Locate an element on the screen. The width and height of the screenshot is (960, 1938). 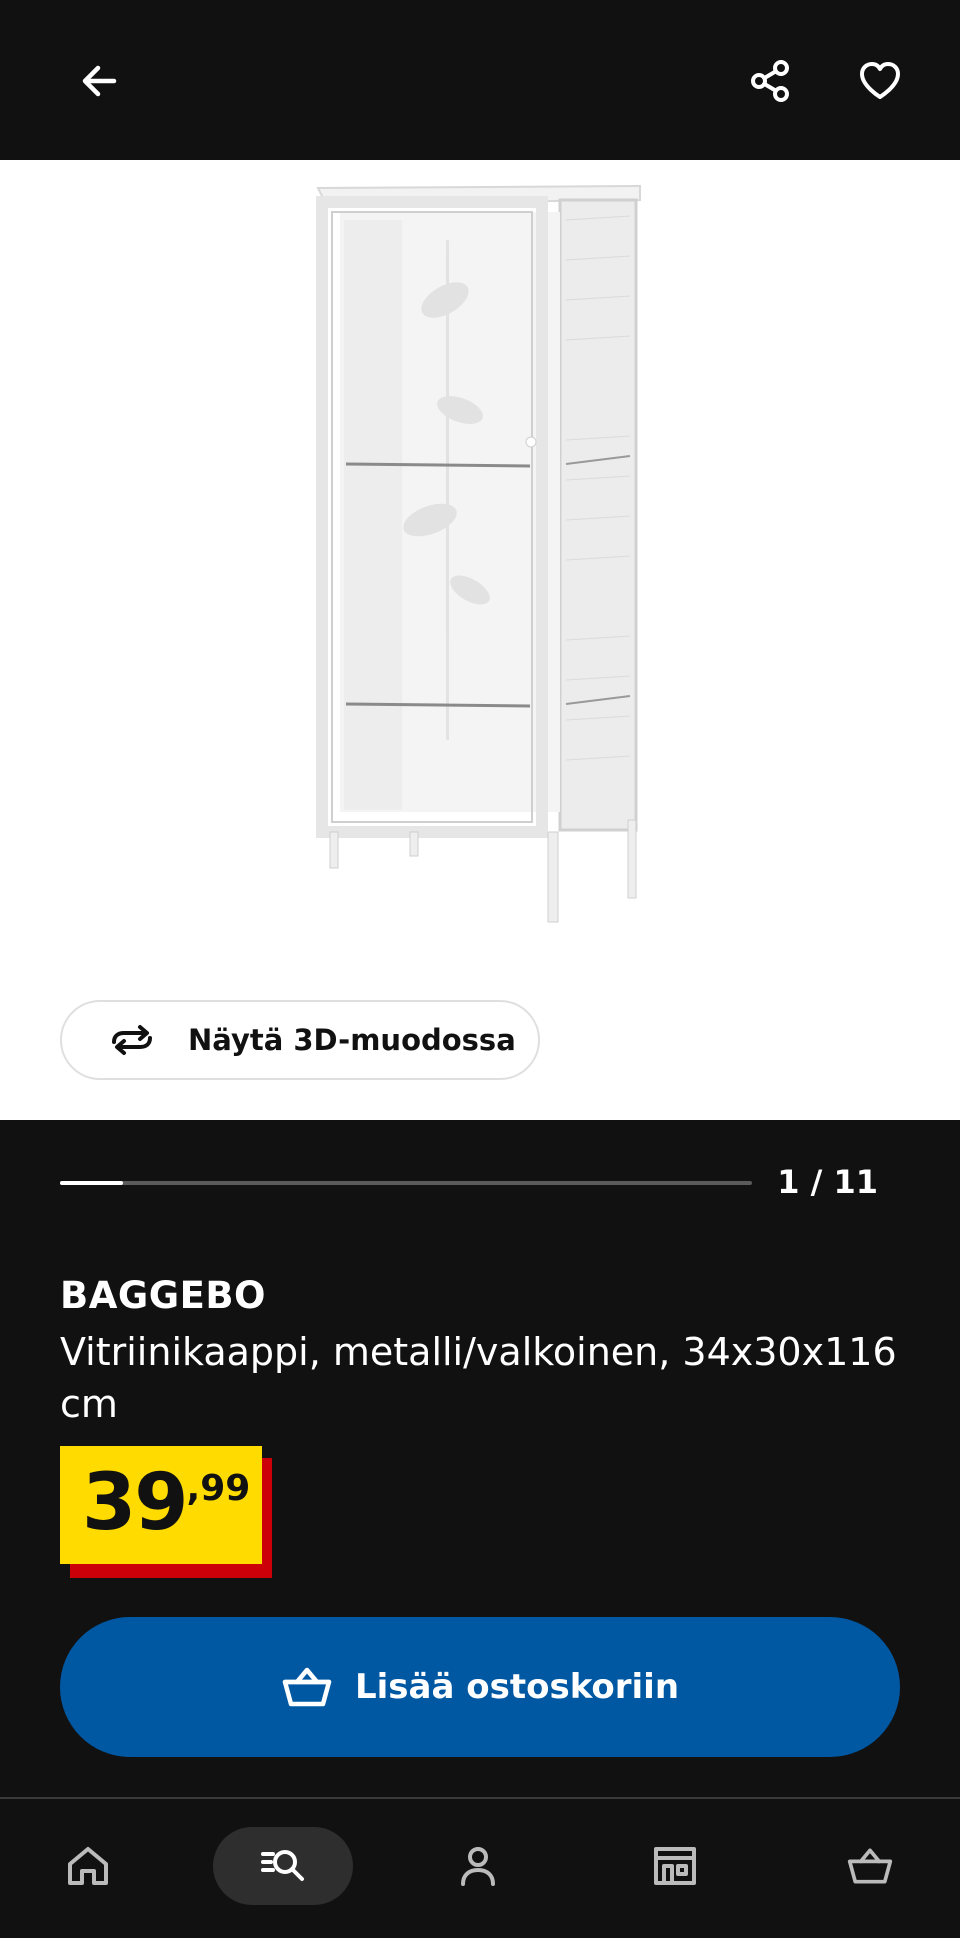
favorite-button is located at coordinates (880, 81).